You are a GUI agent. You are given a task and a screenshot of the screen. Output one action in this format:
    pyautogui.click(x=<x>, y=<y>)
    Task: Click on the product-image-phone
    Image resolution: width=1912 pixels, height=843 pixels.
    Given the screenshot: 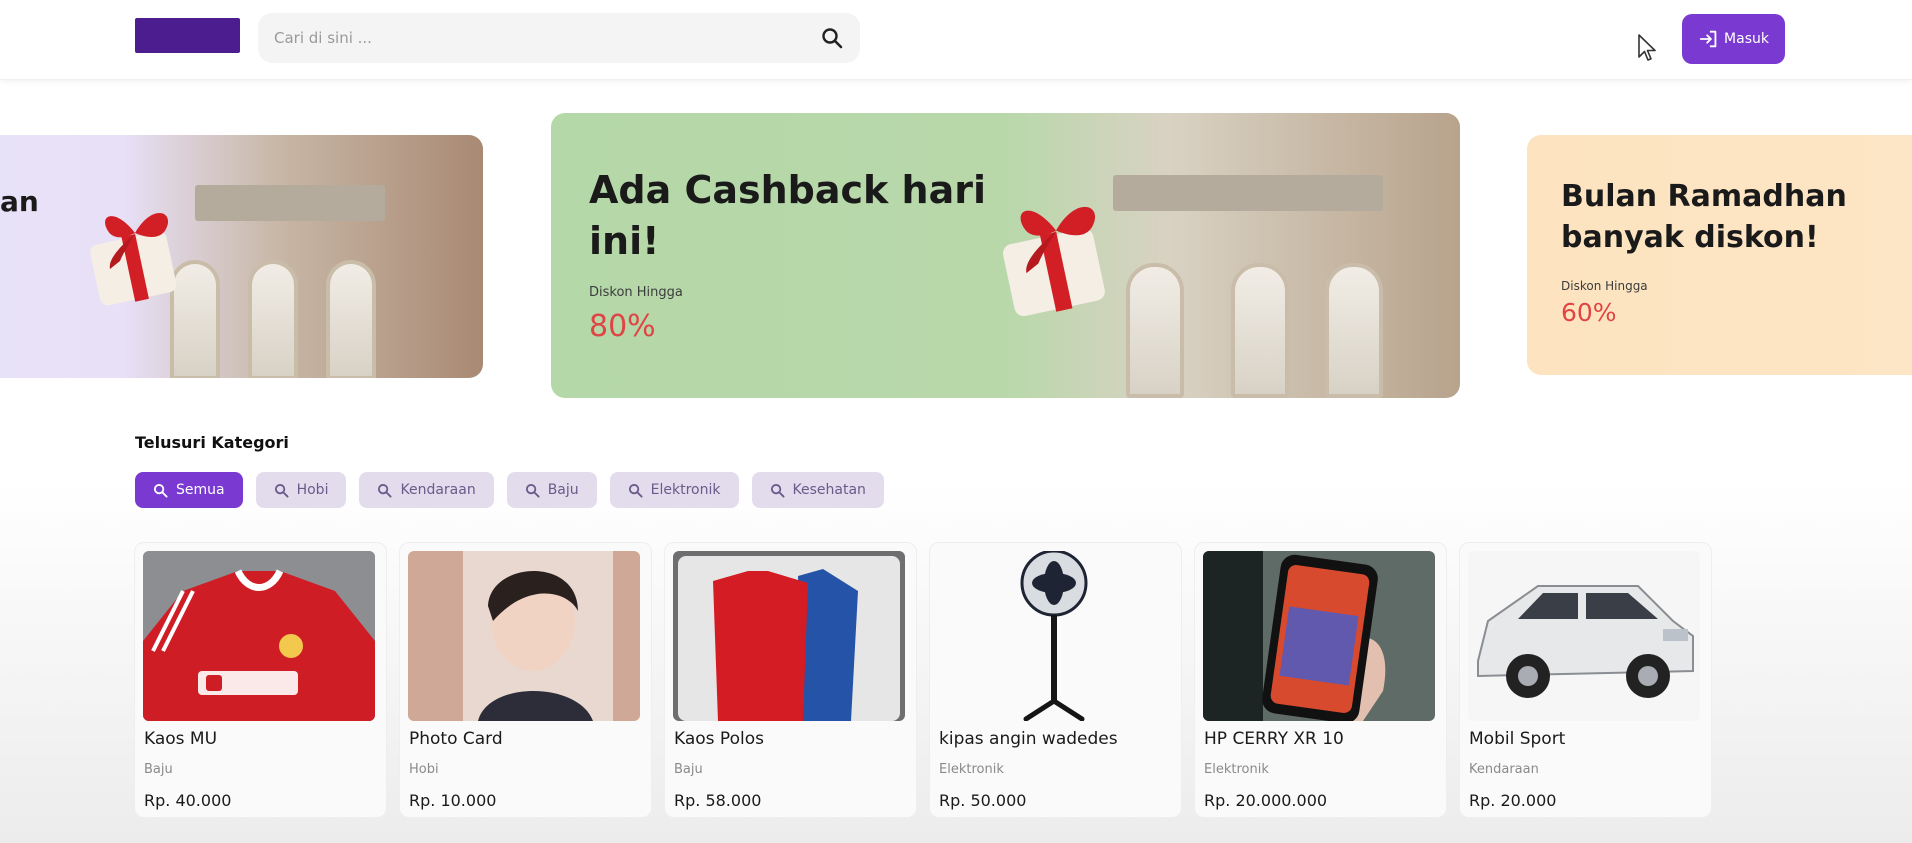 What is the action you would take?
    pyautogui.click(x=1319, y=636)
    